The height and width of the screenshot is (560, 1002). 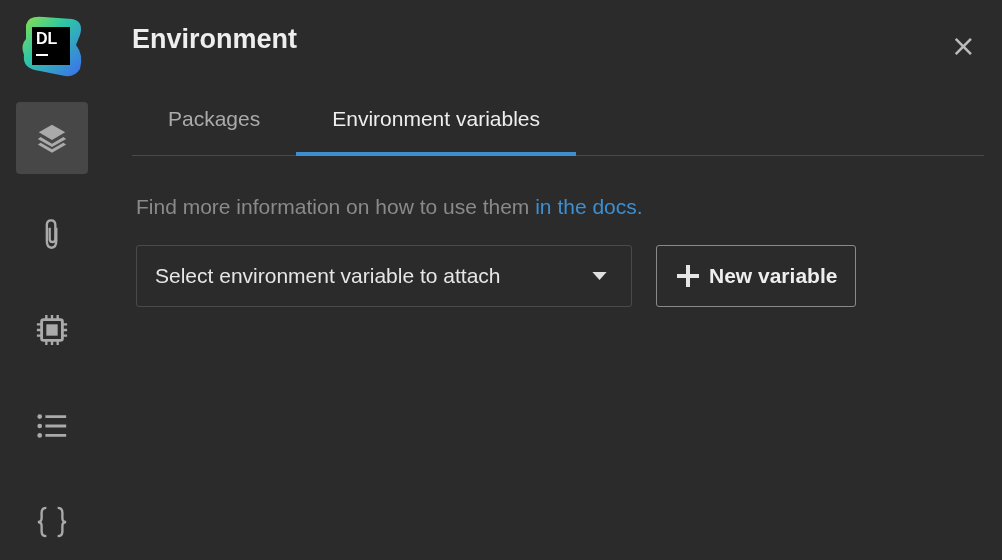 What do you see at coordinates (214, 128) in the screenshot?
I see `tab: Packages` at bounding box center [214, 128].